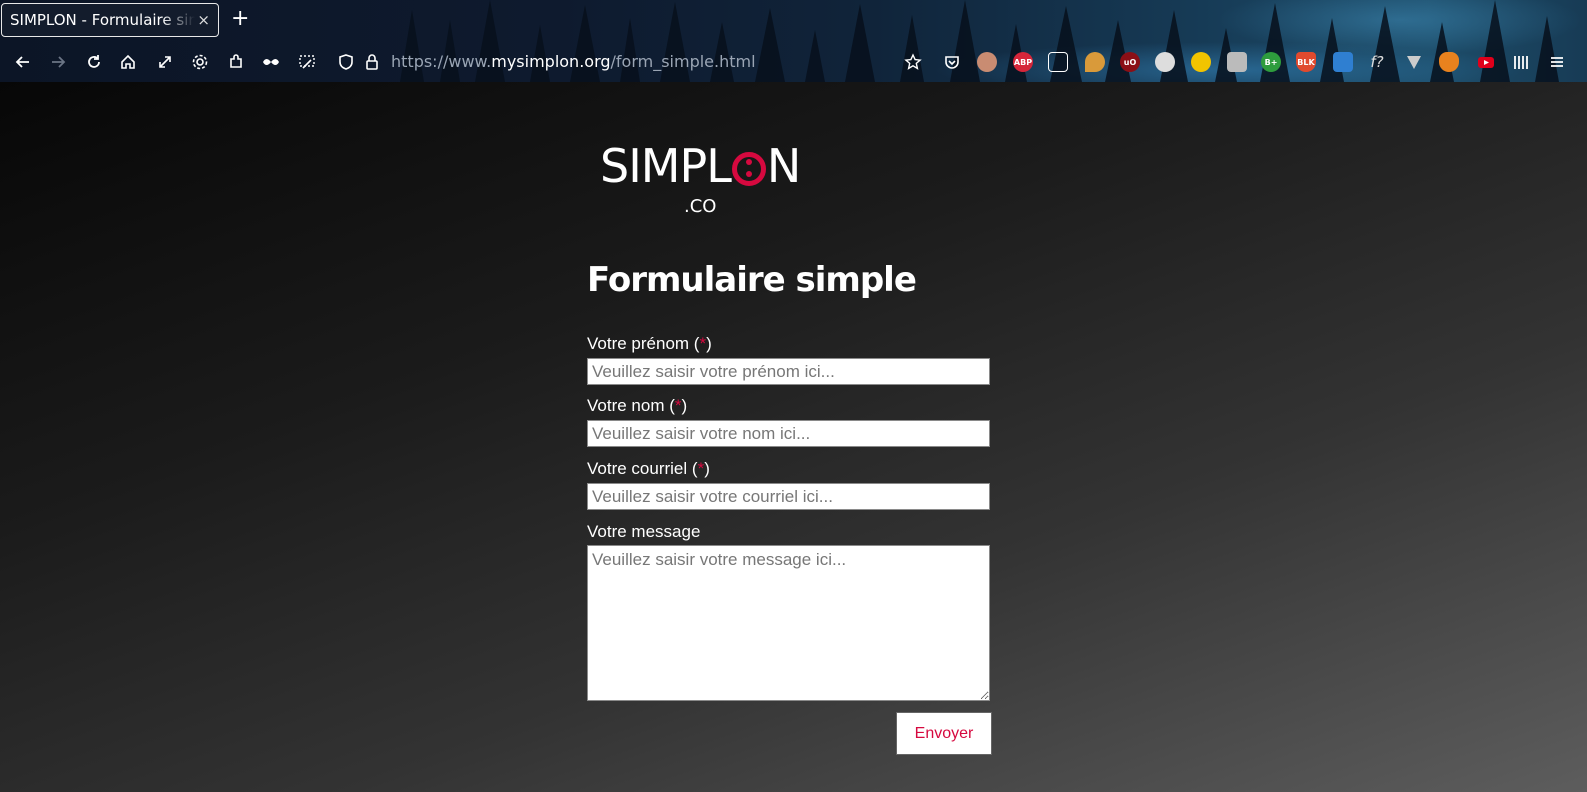 Image resolution: width=1587 pixels, height=792 pixels. I want to click on firstname-input, so click(788, 371).